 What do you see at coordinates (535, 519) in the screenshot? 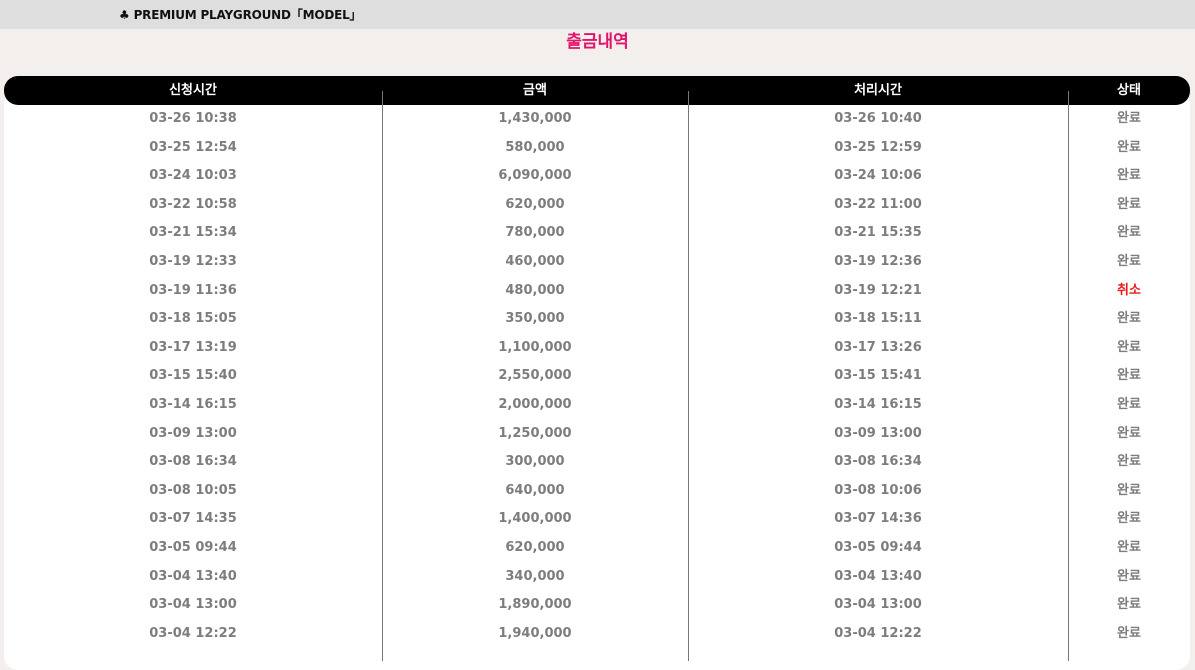
I see `amount-cell: 1,400,000` at bounding box center [535, 519].